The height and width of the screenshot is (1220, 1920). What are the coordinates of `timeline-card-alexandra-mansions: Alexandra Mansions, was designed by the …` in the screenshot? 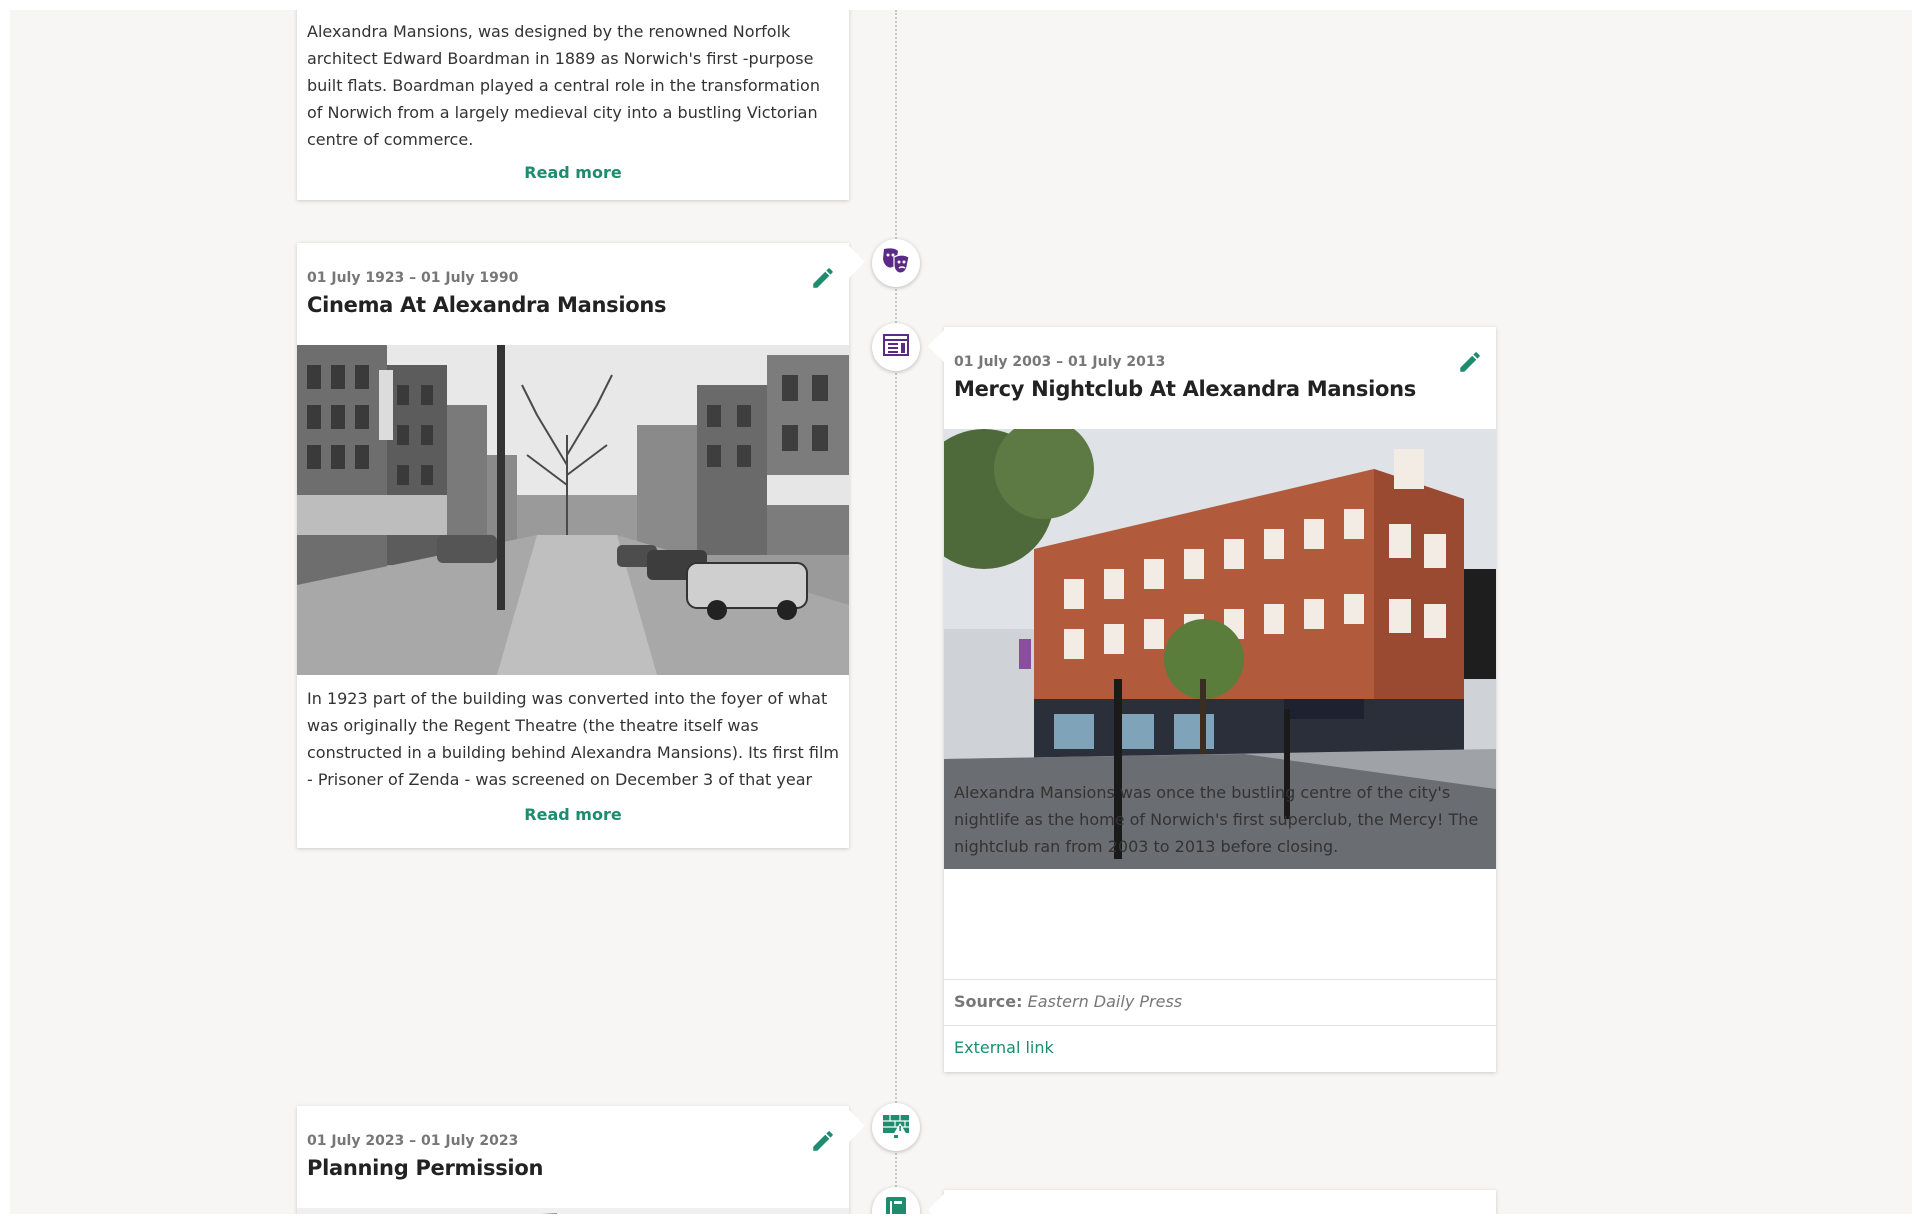 It's located at (573, 105).